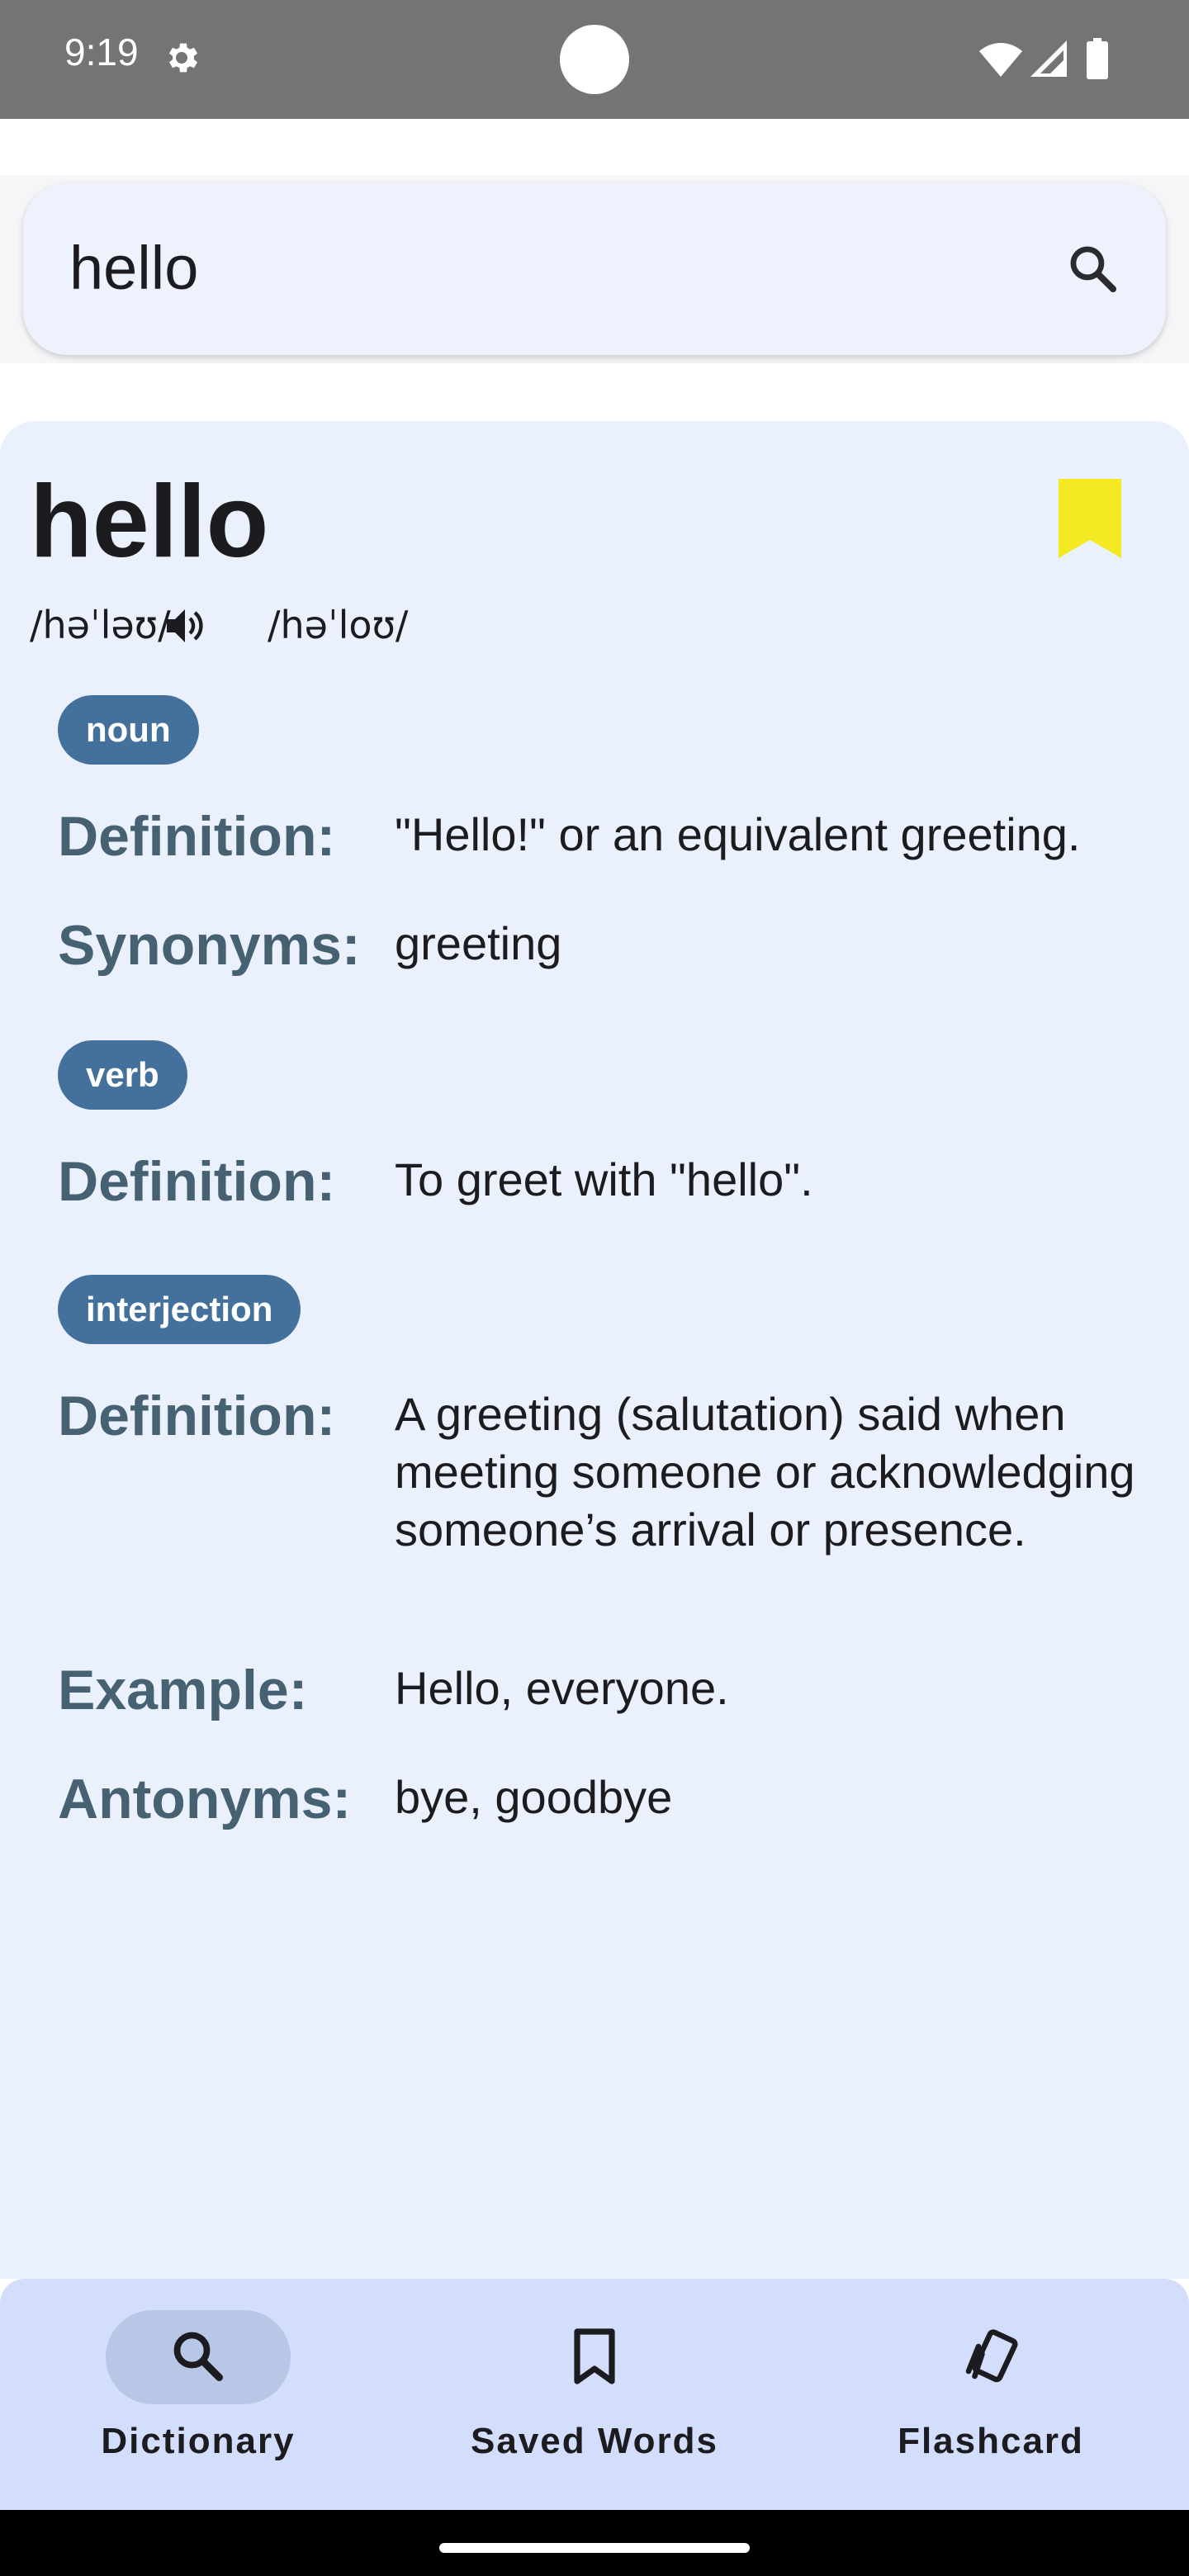 Image resolution: width=1189 pixels, height=2576 pixels. Describe the element at coordinates (133, 268) in the screenshot. I see `search-input-text: hello` at that location.